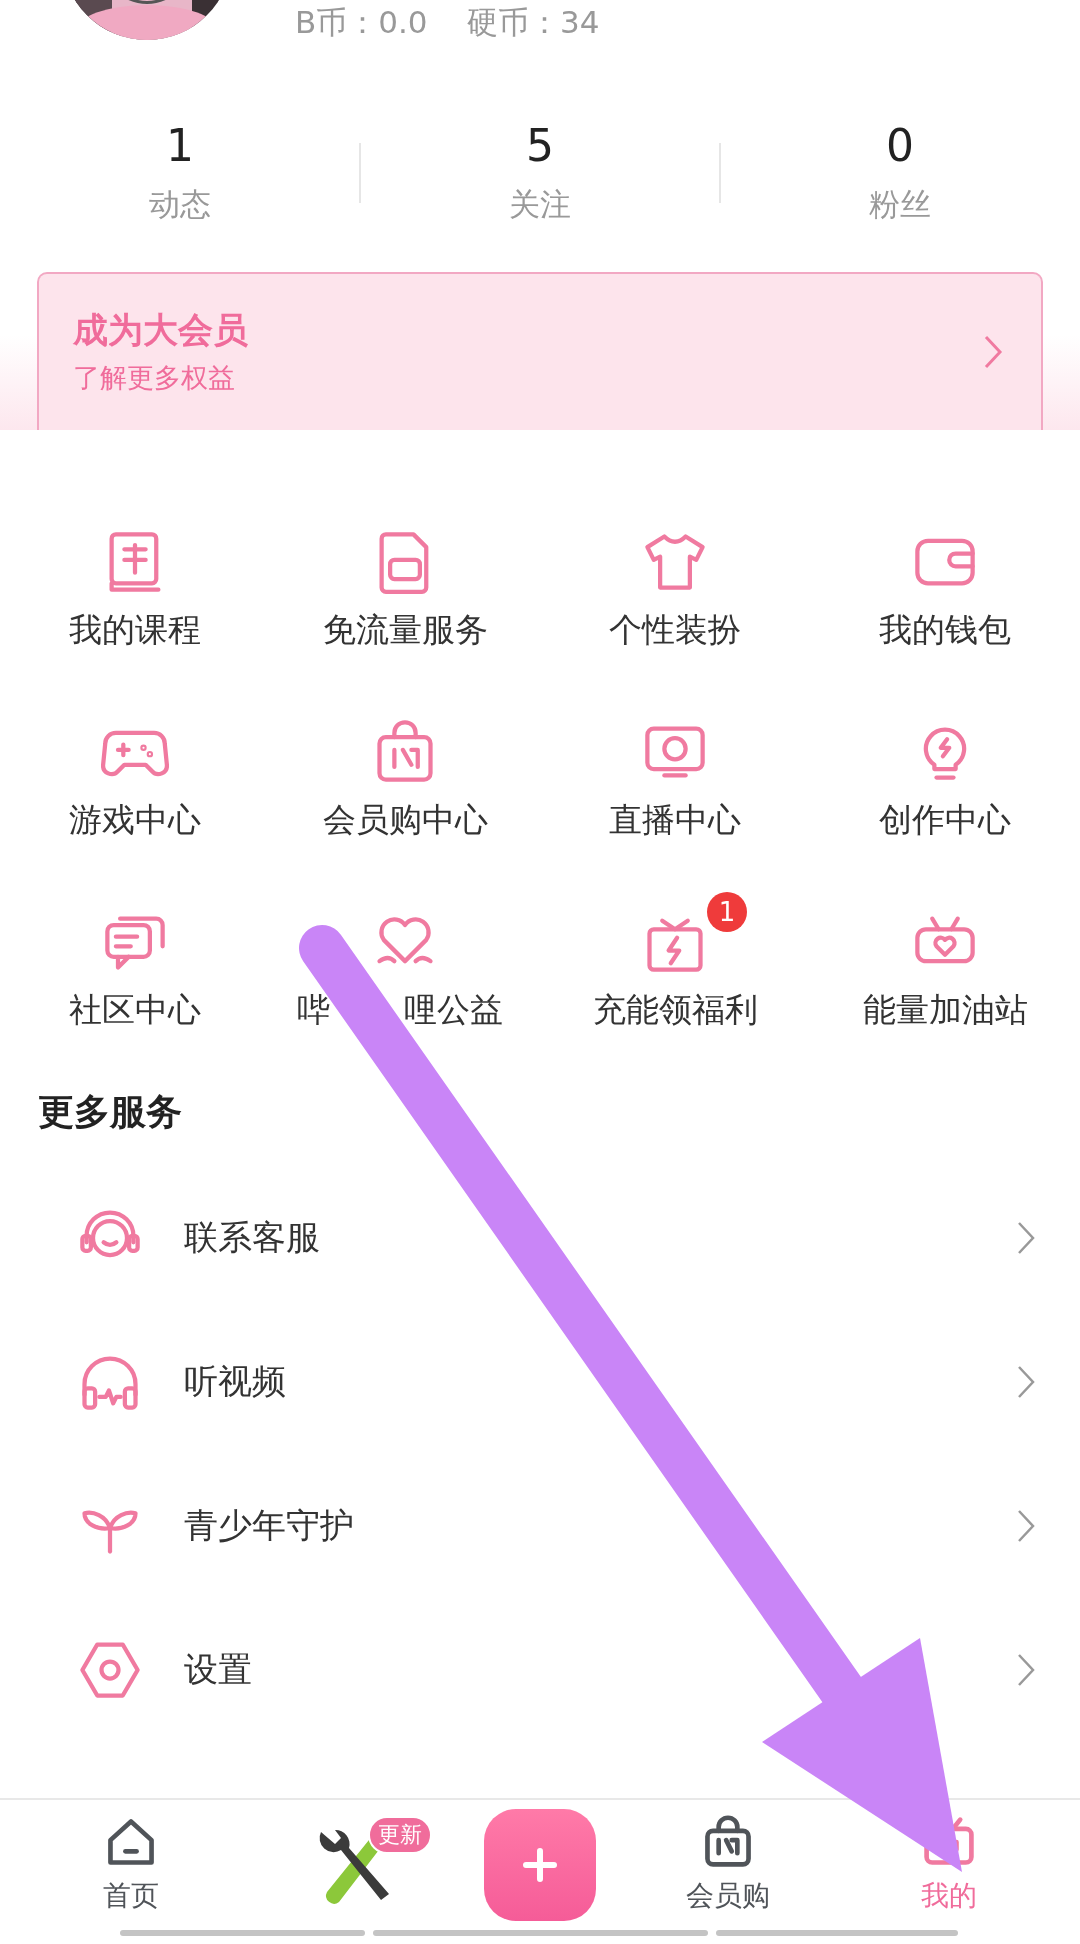  Describe the element at coordinates (269, 1525) in the screenshot. I see `row-label: 青少年守护` at that location.